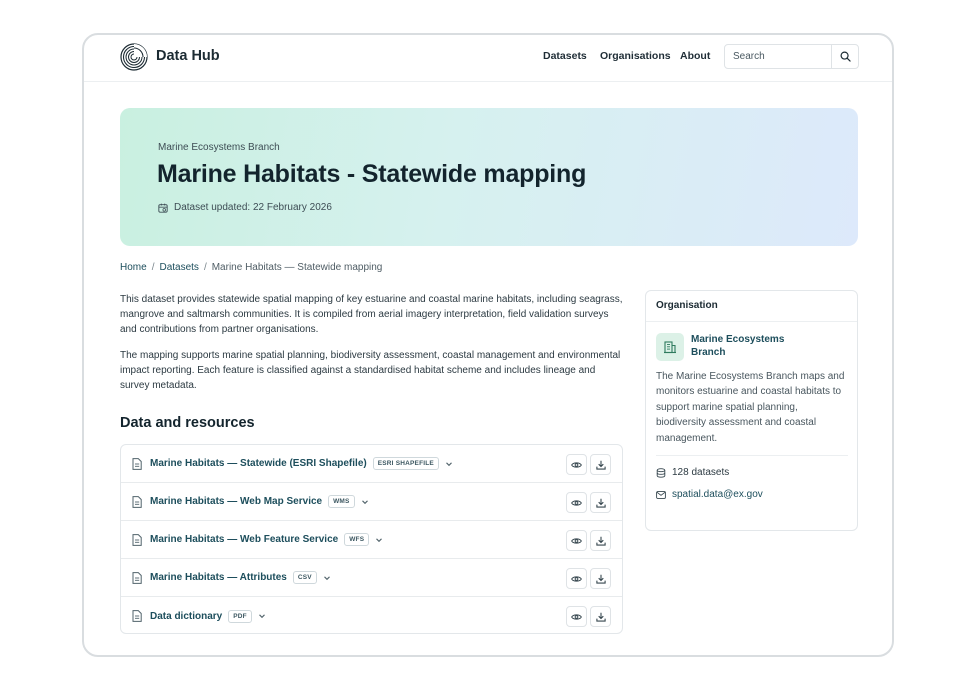 The width and height of the screenshot is (976, 690). What do you see at coordinates (219, 147) in the screenshot?
I see `publisher-label: Marine Ecosystems Branch` at bounding box center [219, 147].